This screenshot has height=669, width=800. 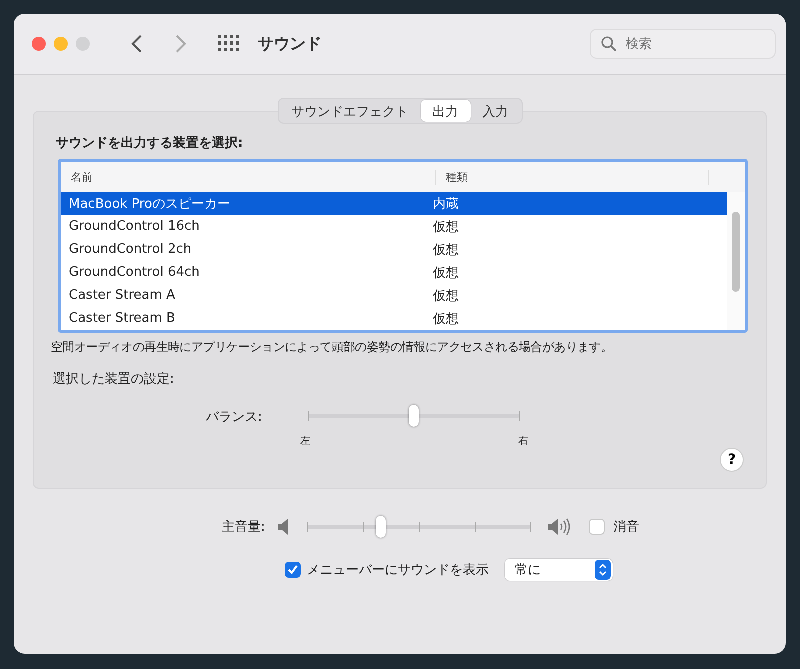 What do you see at coordinates (736, 252) in the screenshot?
I see `scrollbar-thumb` at bounding box center [736, 252].